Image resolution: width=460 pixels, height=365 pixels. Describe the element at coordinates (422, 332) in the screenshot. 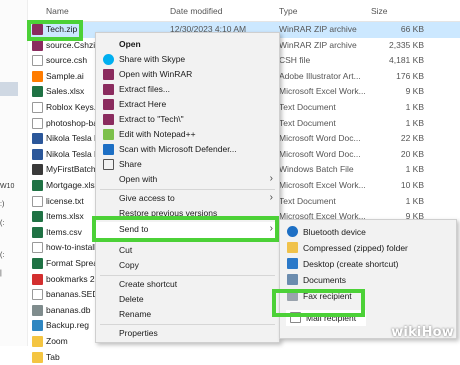

I see `wikihow-watermark: wikiHow` at that location.